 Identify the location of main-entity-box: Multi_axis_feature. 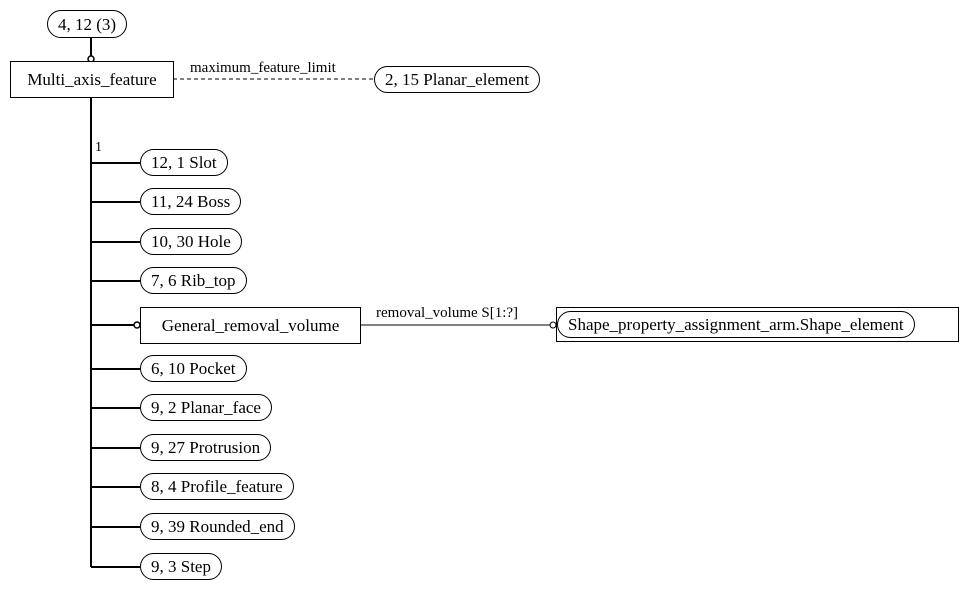
(92, 79).